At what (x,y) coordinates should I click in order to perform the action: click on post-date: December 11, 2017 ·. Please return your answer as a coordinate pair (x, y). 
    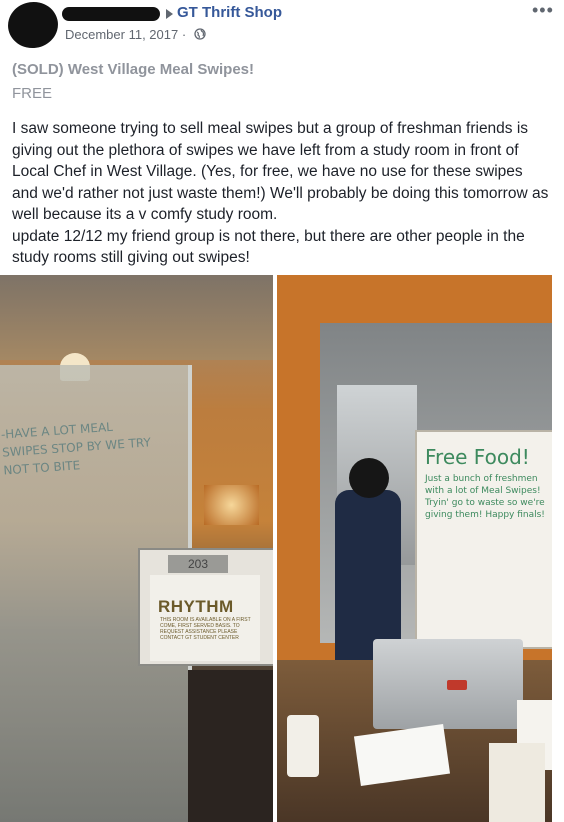
    Looking at the image, I should click on (125, 34).